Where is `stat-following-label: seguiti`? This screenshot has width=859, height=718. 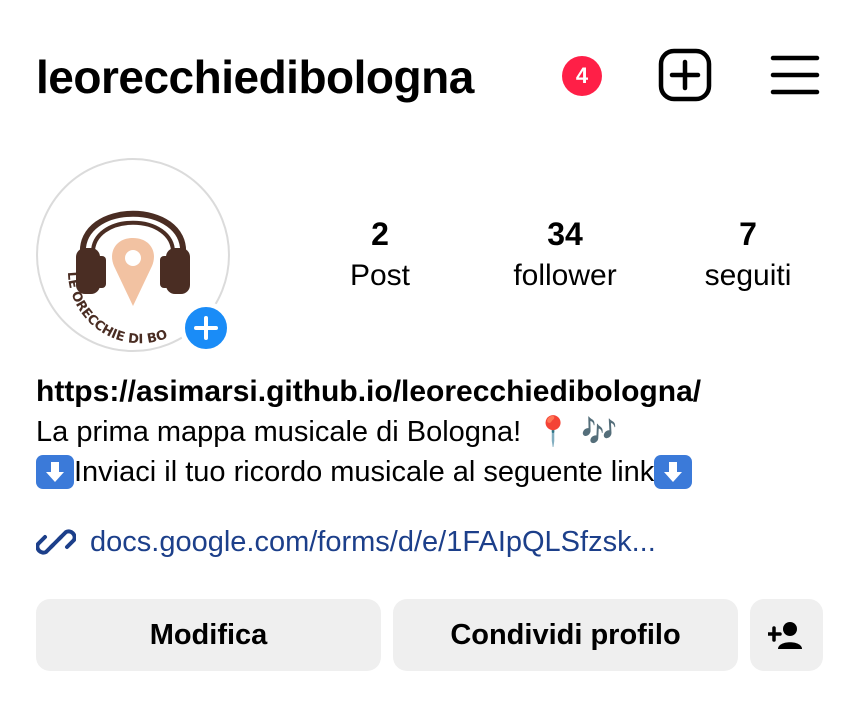
stat-following-label: seguiti is located at coordinates (748, 275).